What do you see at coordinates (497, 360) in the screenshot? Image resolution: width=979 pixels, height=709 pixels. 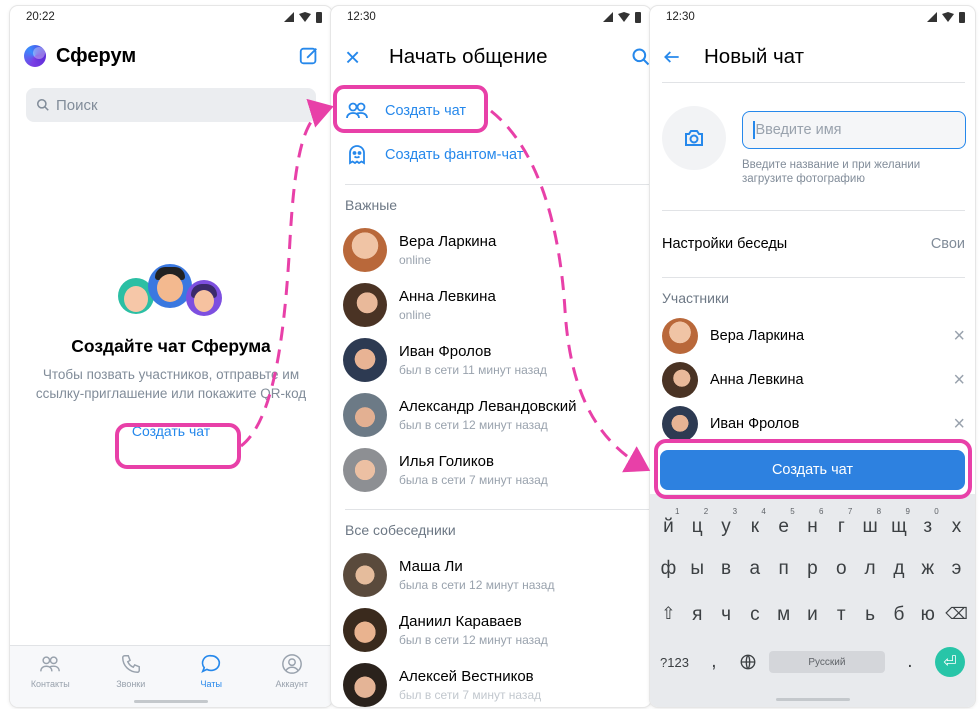 I see `contact-row: Иван Фролов был в сети 11 минут назад` at bounding box center [497, 360].